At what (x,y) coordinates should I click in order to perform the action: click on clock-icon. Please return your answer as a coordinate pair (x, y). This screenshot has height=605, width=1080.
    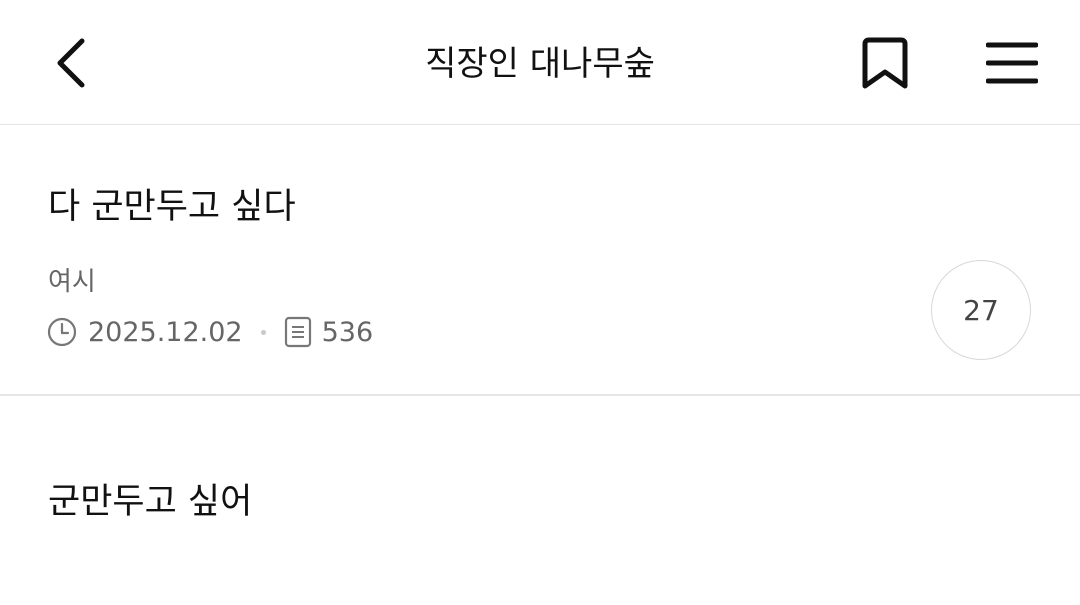
    Looking at the image, I should click on (62, 332).